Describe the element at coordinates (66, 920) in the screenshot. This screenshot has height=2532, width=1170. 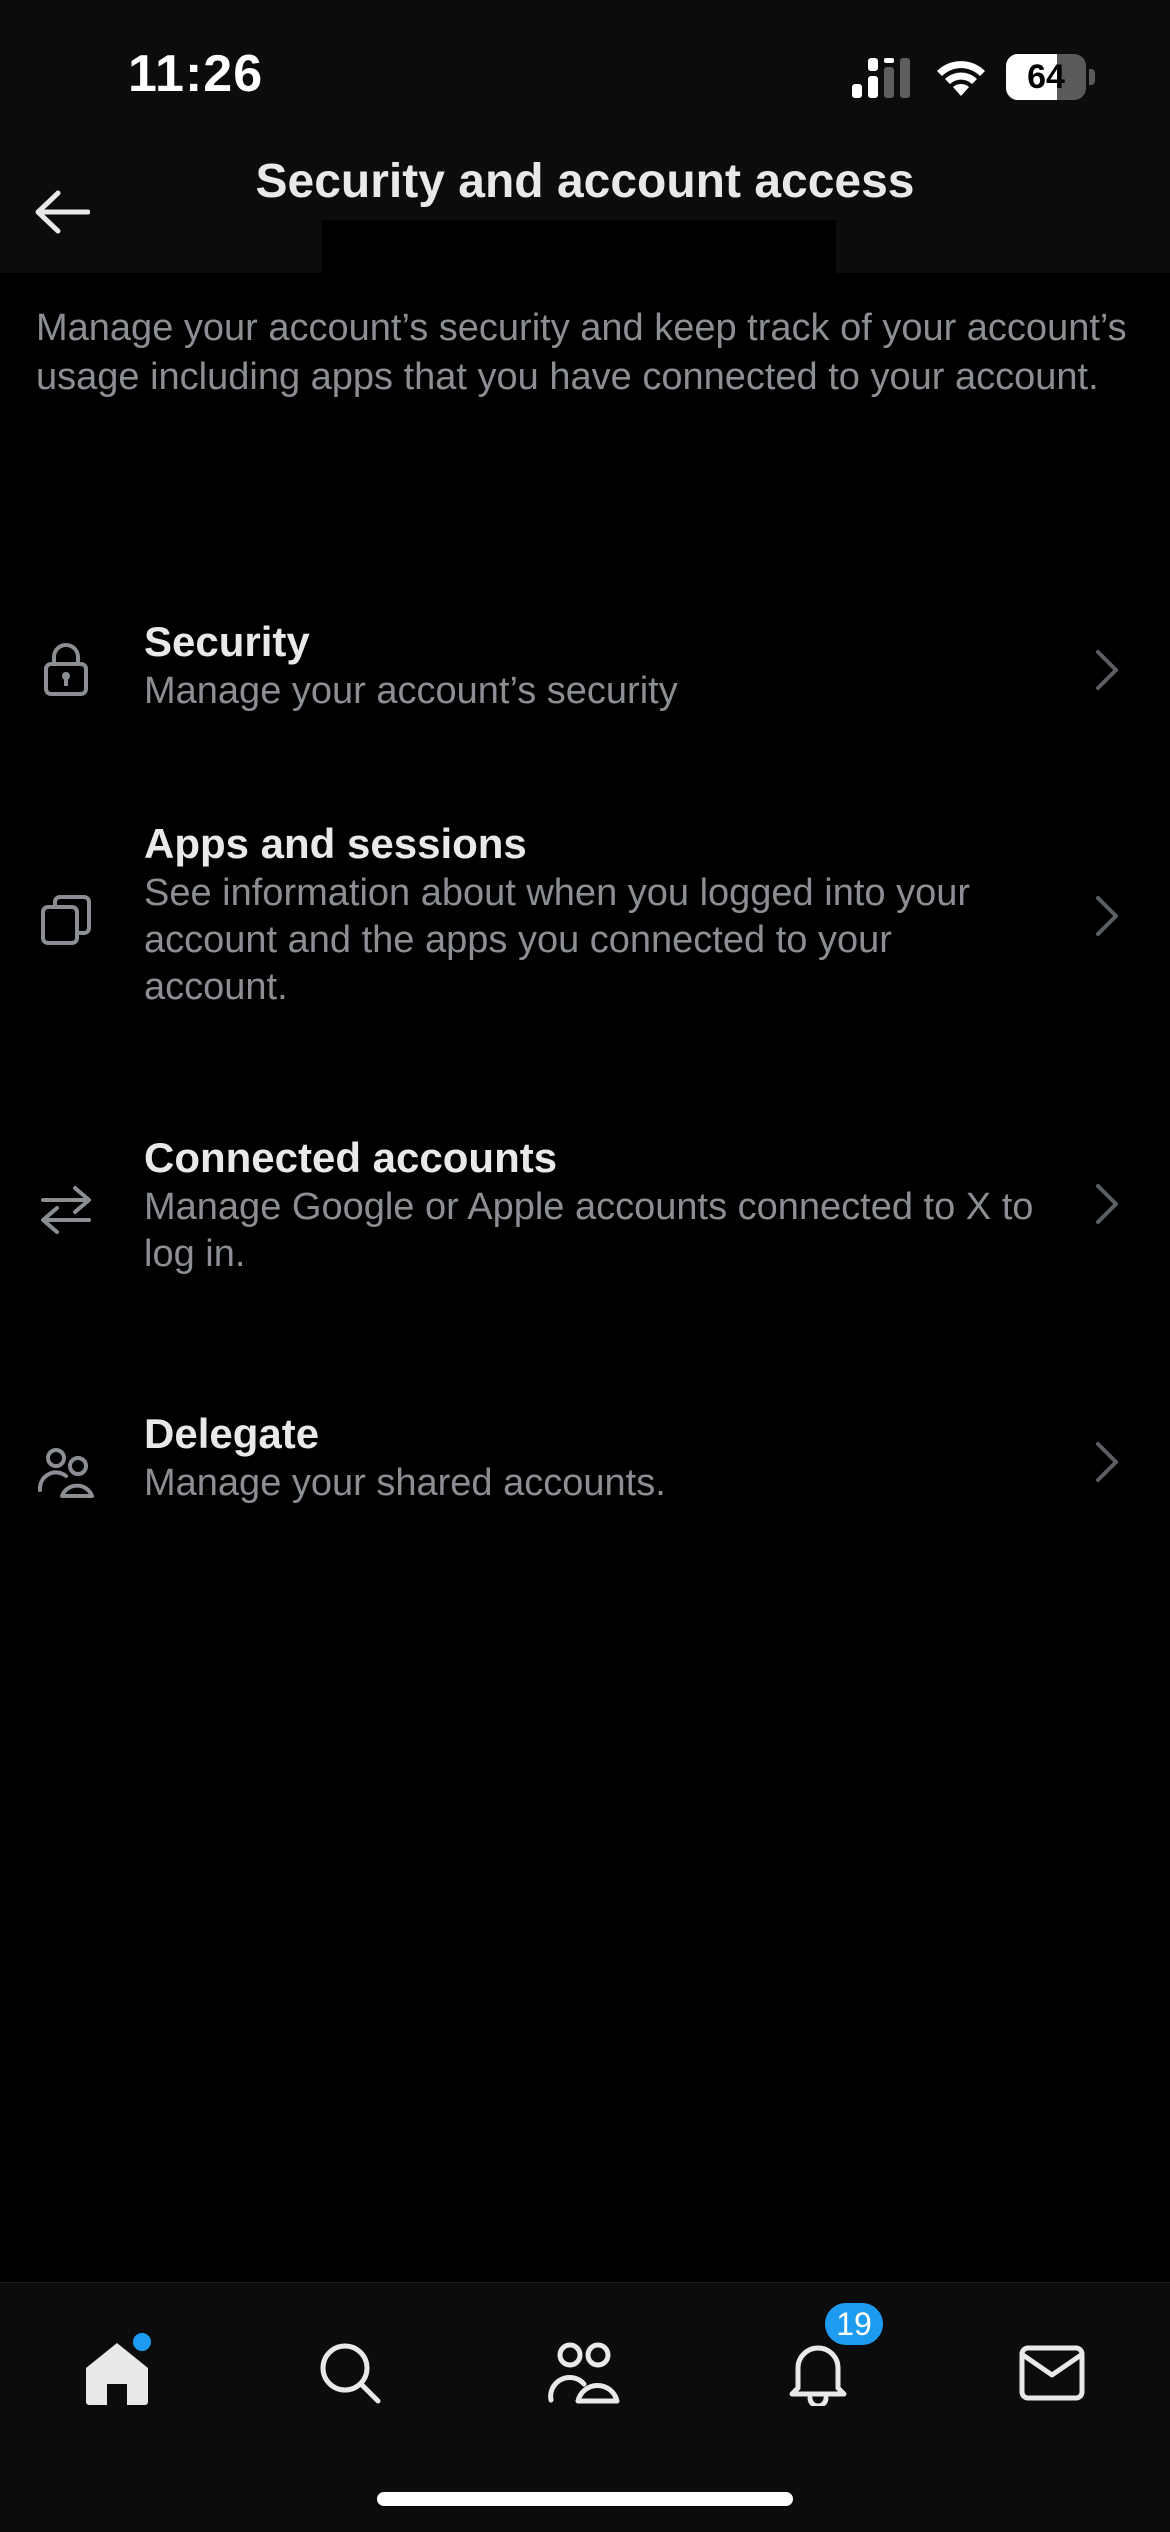
I see `copy-windows-icon` at that location.